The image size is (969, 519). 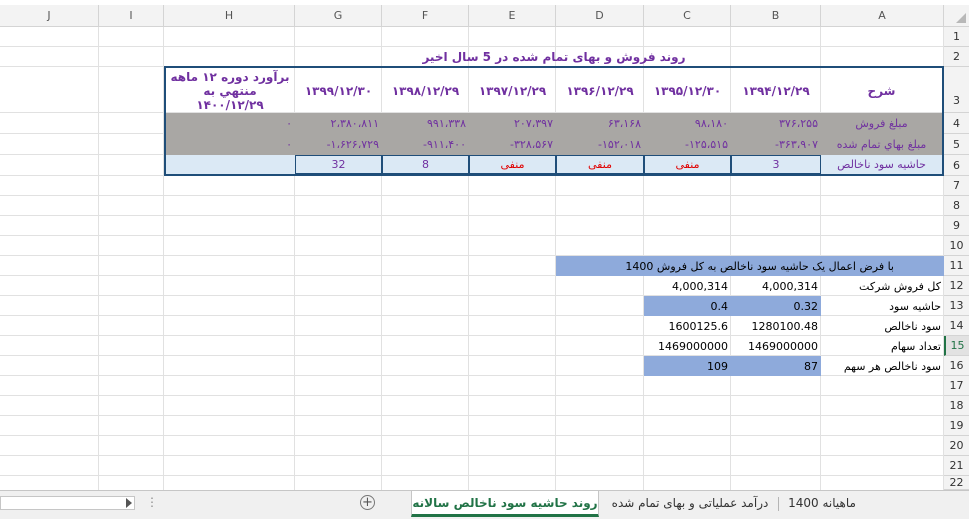 I want to click on margin-cell-f: 8, so click(x=425, y=164).